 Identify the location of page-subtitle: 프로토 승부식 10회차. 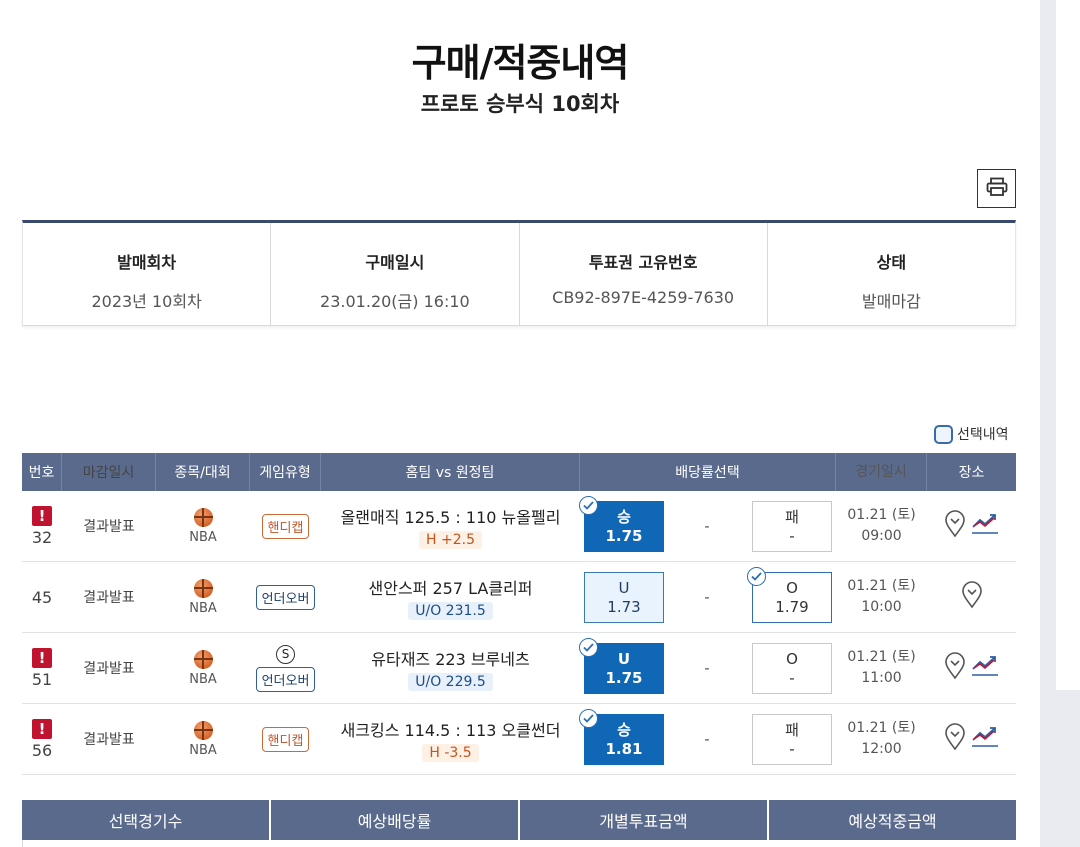
(520, 104).